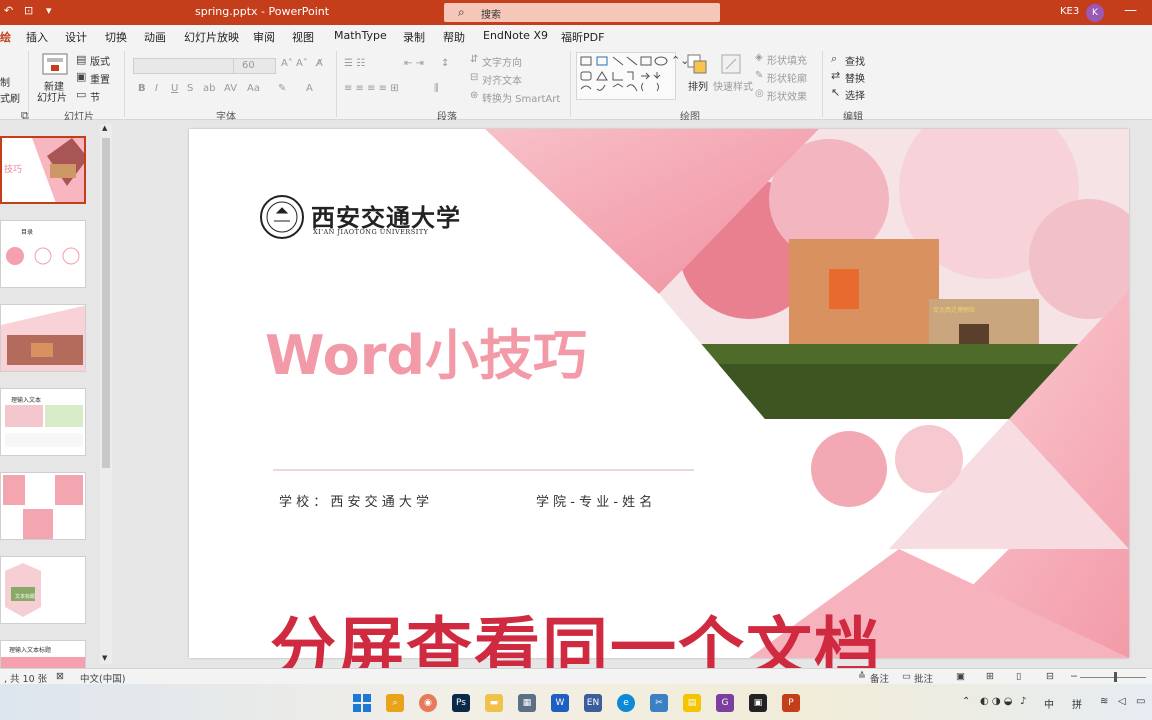  What do you see at coordinates (81, 94) in the screenshot?
I see `section-icon: ▭` at bounding box center [81, 94].